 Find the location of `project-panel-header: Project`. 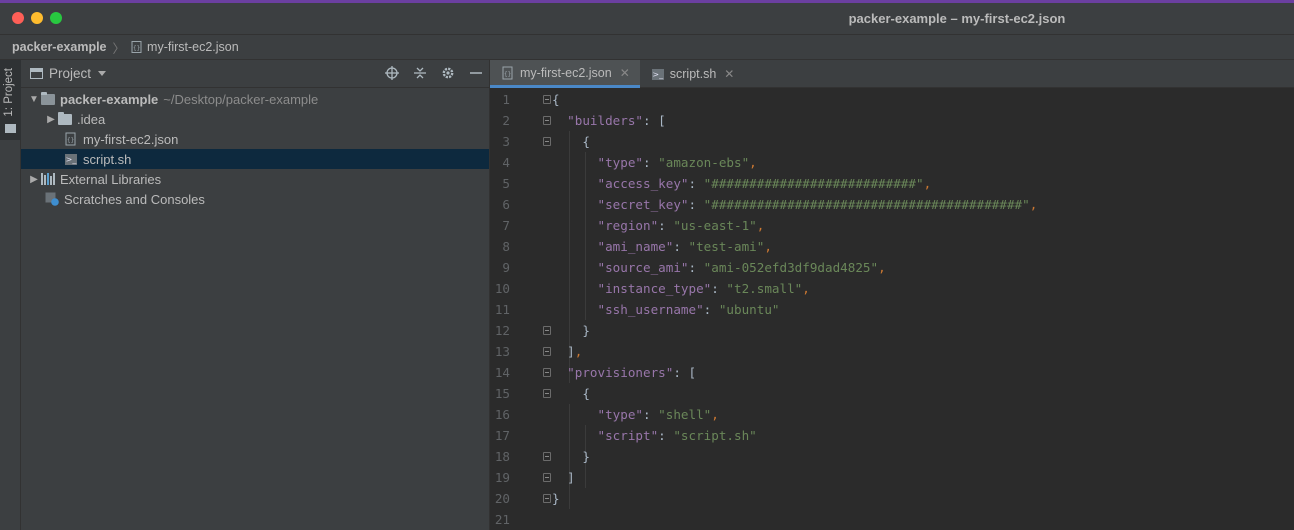

project-panel-header: Project is located at coordinates (255, 74).